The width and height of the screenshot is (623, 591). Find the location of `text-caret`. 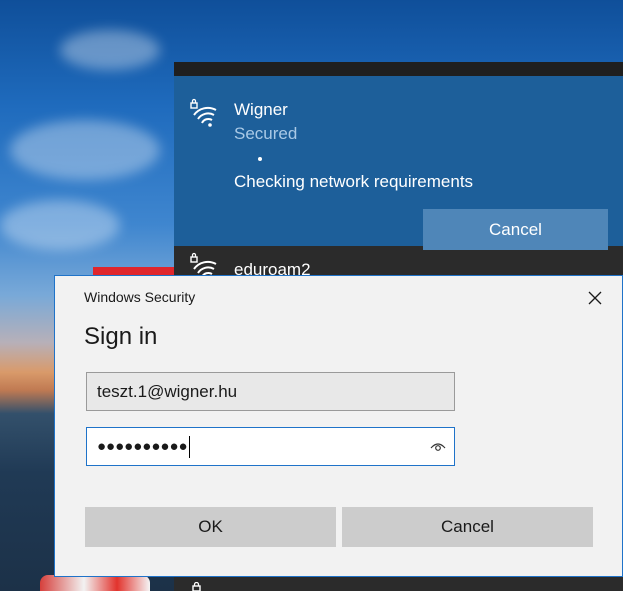

text-caret is located at coordinates (189, 446).